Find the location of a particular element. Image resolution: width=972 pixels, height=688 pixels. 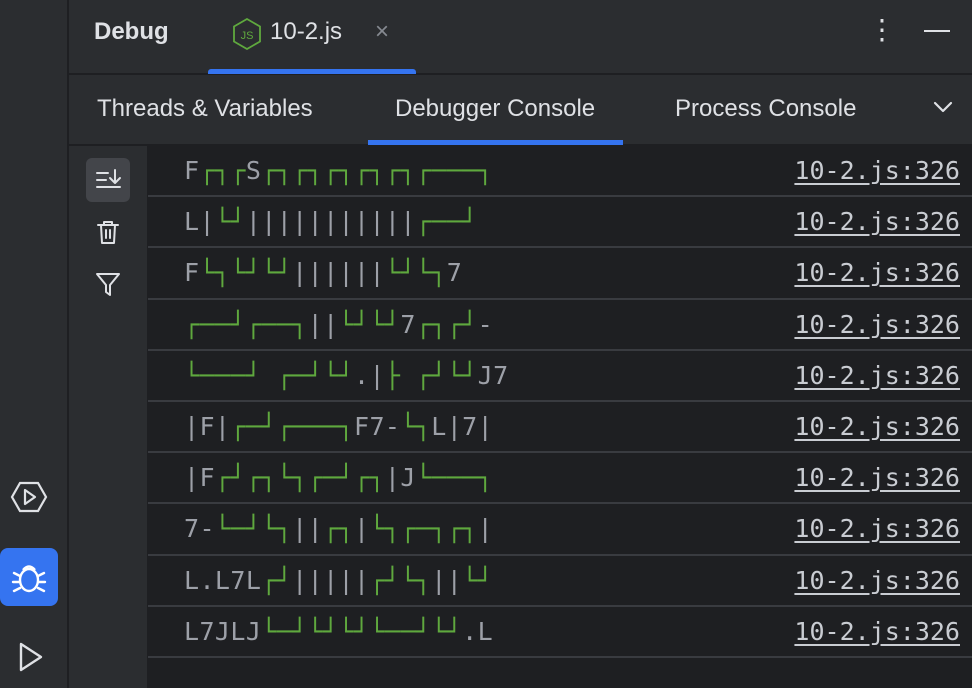

console-message: L7JLJ└─┘└┘└┘└──┘└┘.L is located at coordinates (339, 631).